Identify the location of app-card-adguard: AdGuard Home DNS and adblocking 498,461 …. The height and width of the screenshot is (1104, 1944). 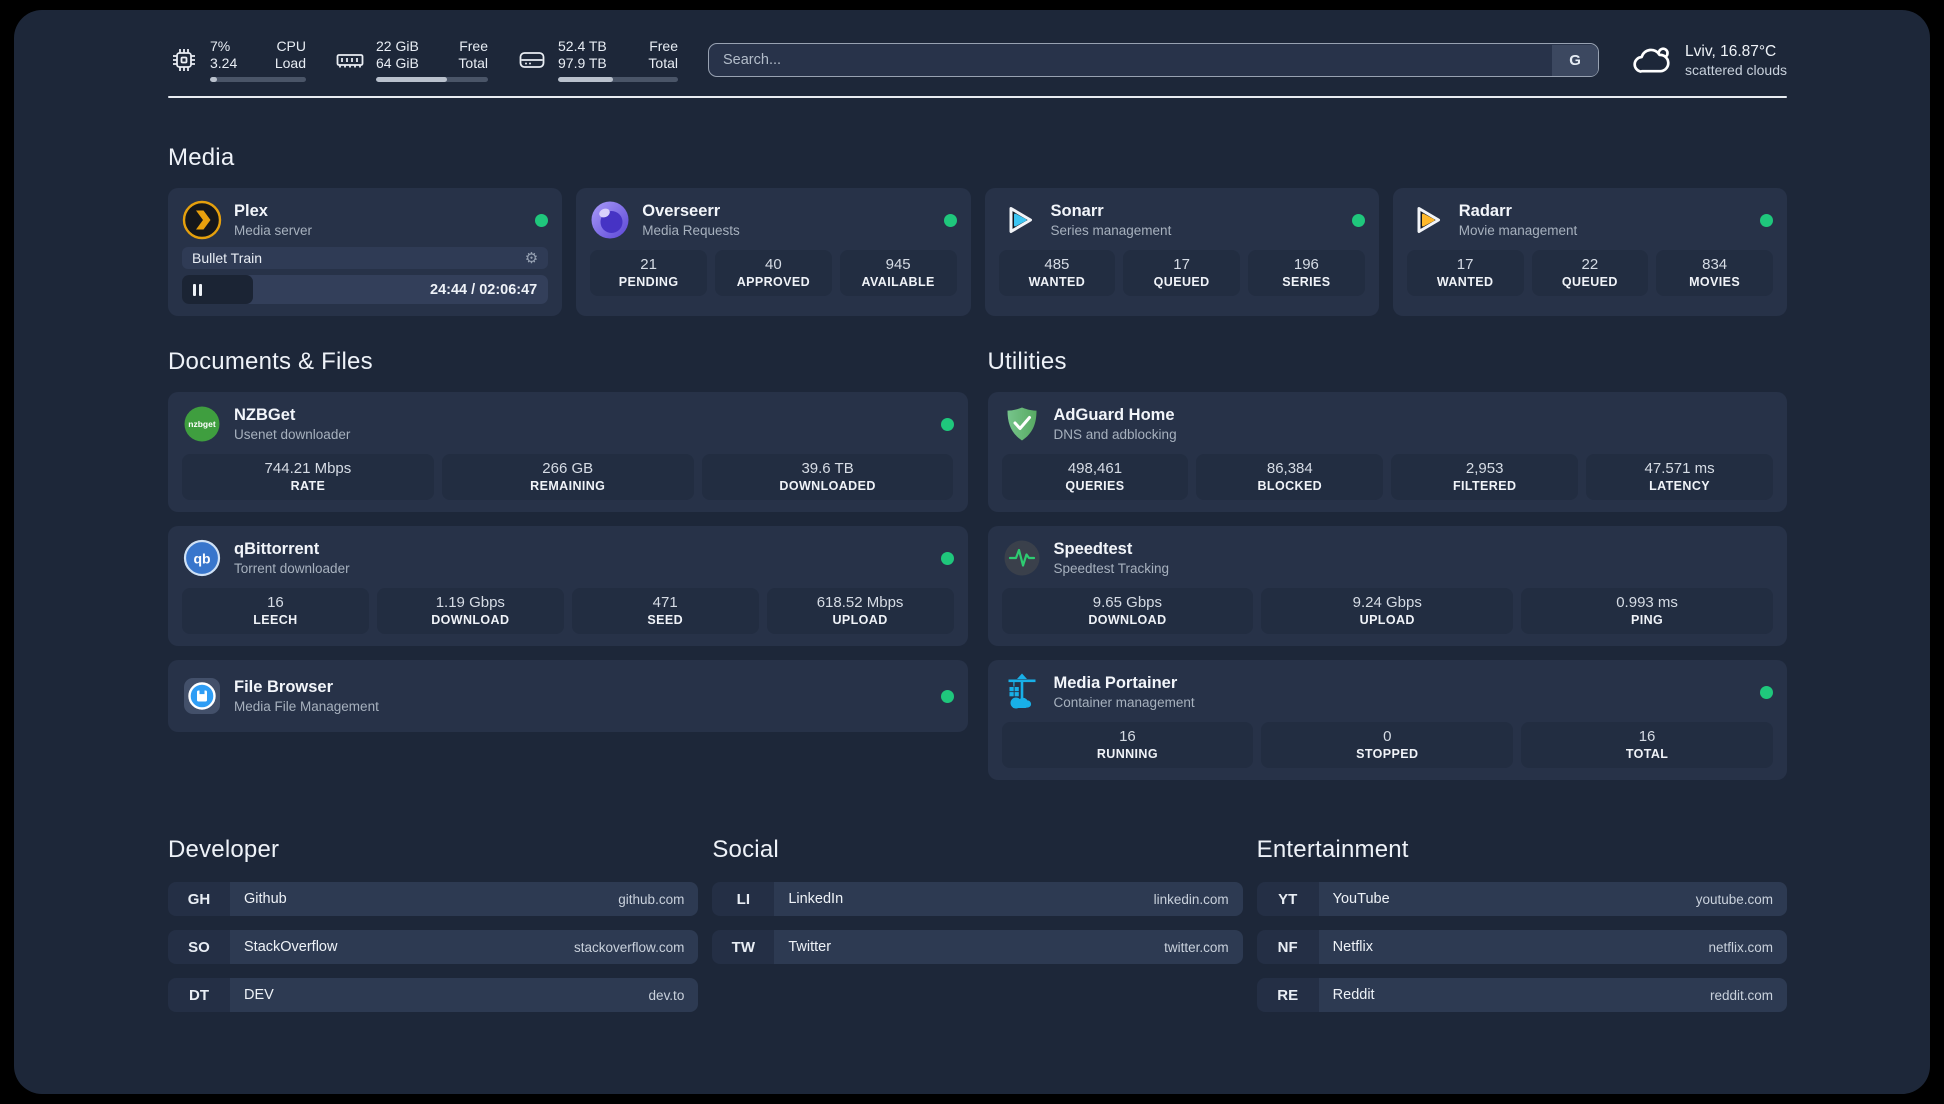
(1387, 452).